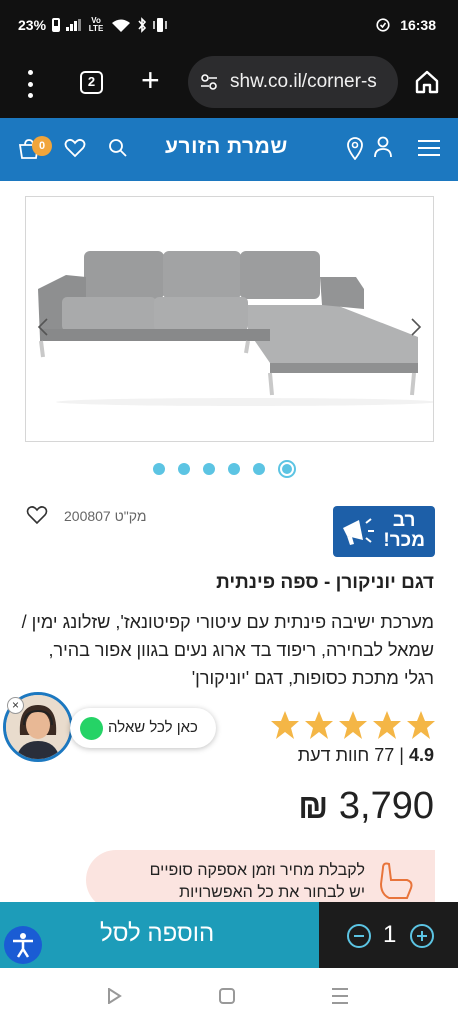 The image size is (458, 1024). I want to click on site-settings-icon, so click(209, 82).